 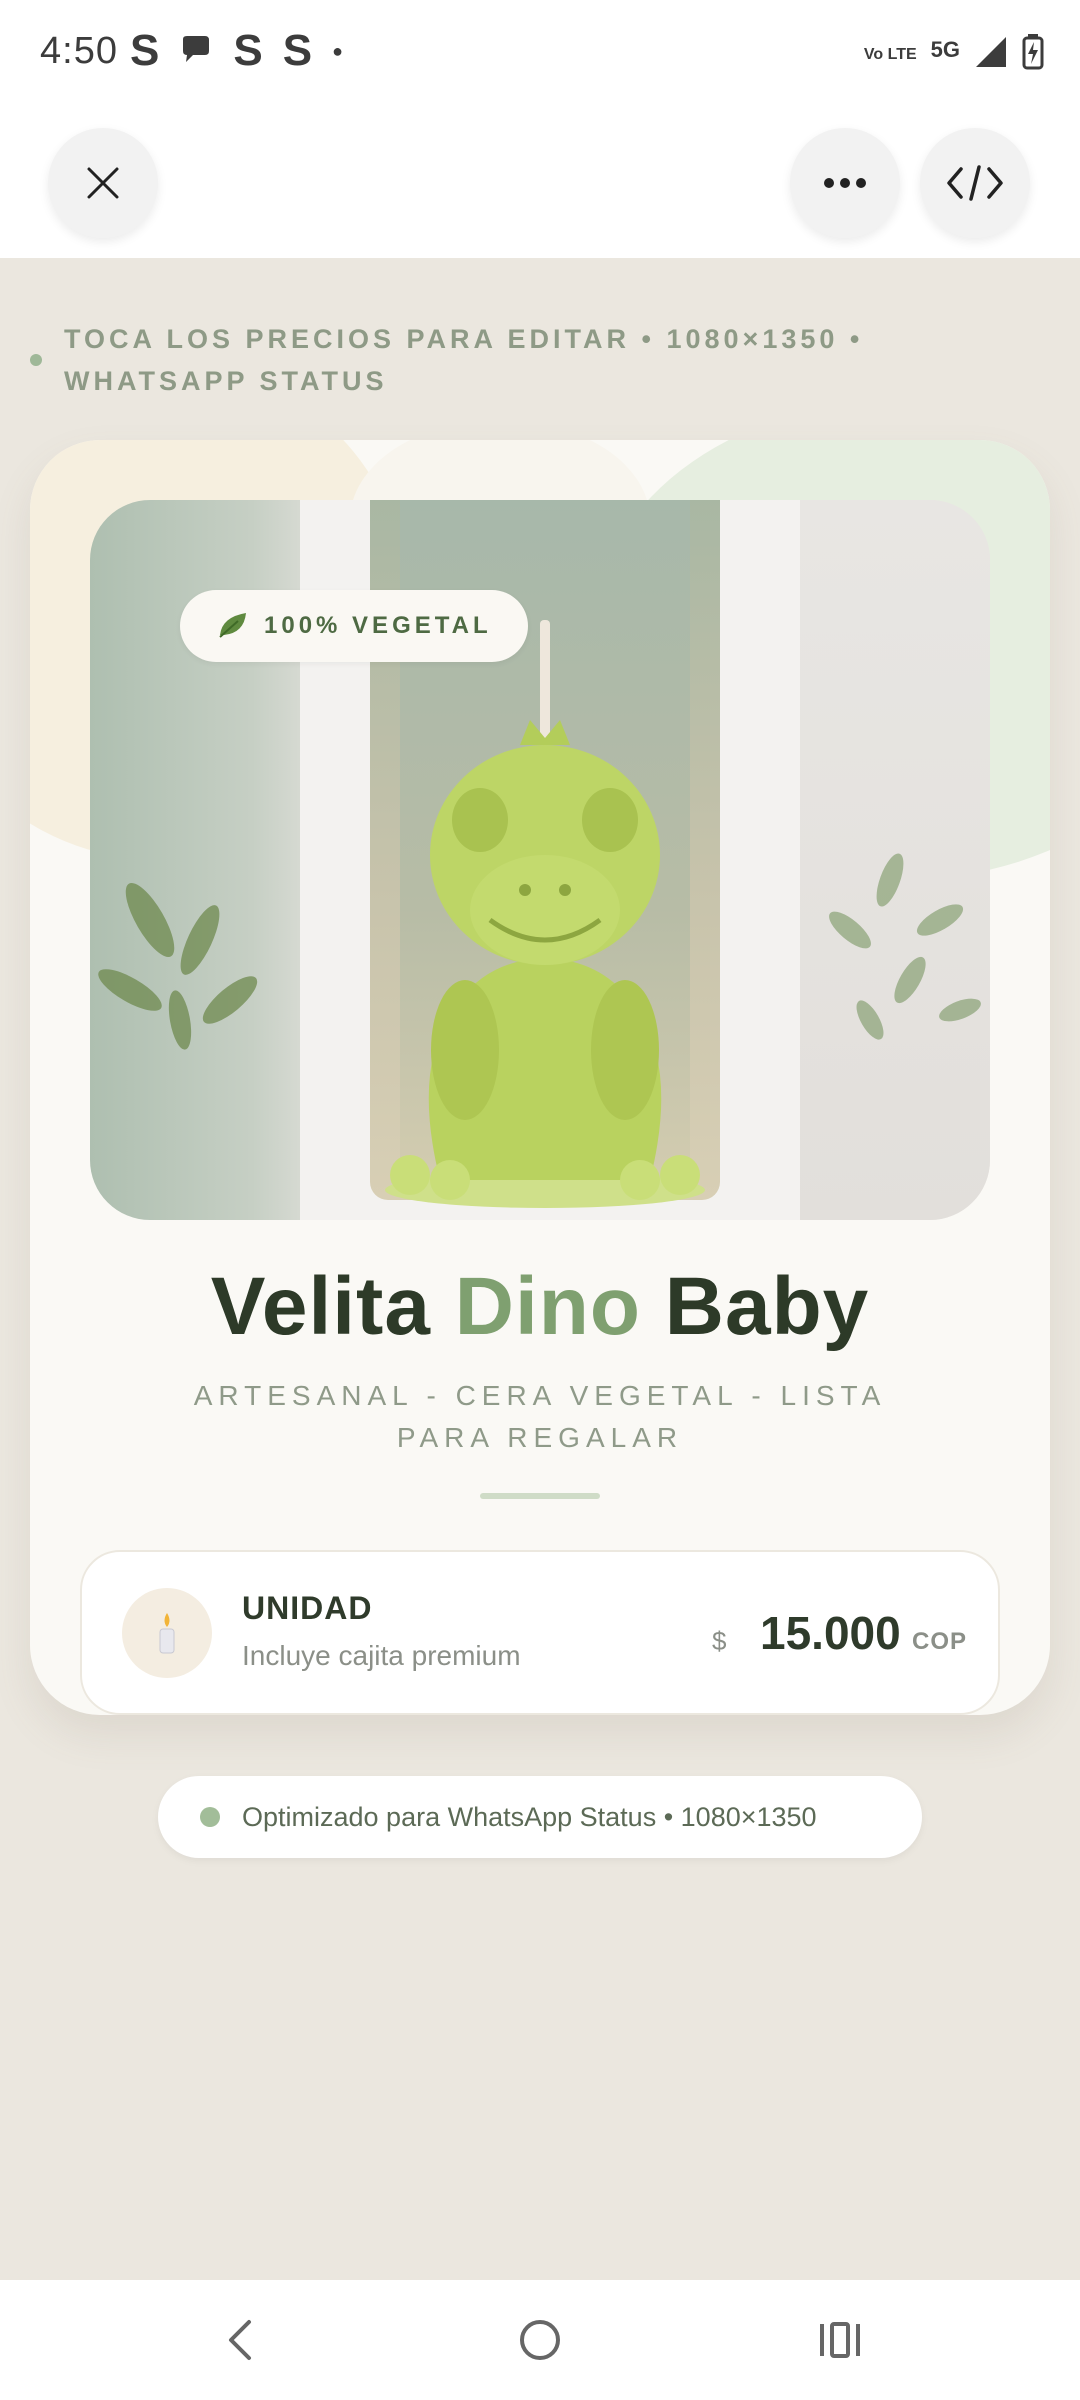 I want to click on status-bar: 4:50 S S S ● Vo LTE 5G, so click(x=540, y=54).